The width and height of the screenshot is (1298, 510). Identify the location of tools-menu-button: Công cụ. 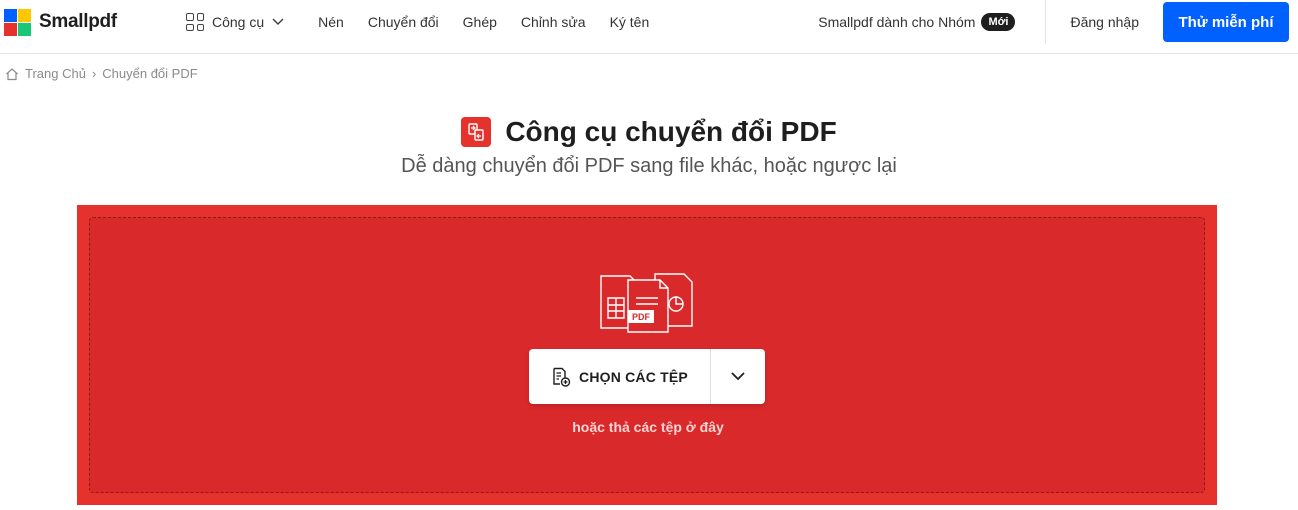
(235, 22).